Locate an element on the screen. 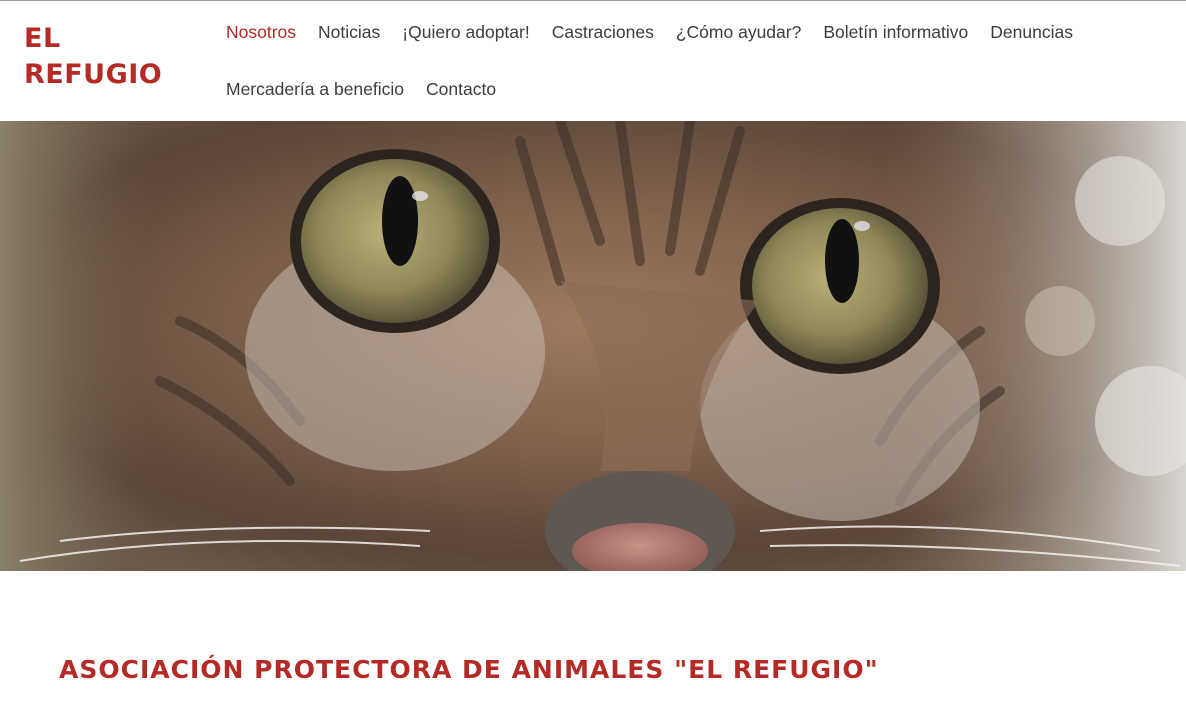  nav-item-mercaderia-a-beneficio: Mercadería a beneficio is located at coordinates (315, 89).